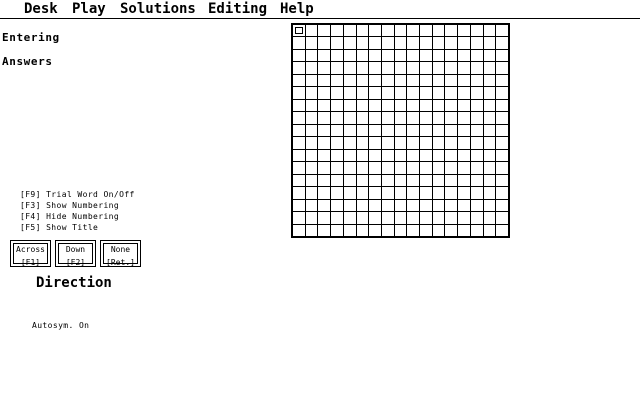 The width and height of the screenshot is (640, 400). Describe the element at coordinates (89, 9) in the screenshot. I see `menu-play: Play` at that location.